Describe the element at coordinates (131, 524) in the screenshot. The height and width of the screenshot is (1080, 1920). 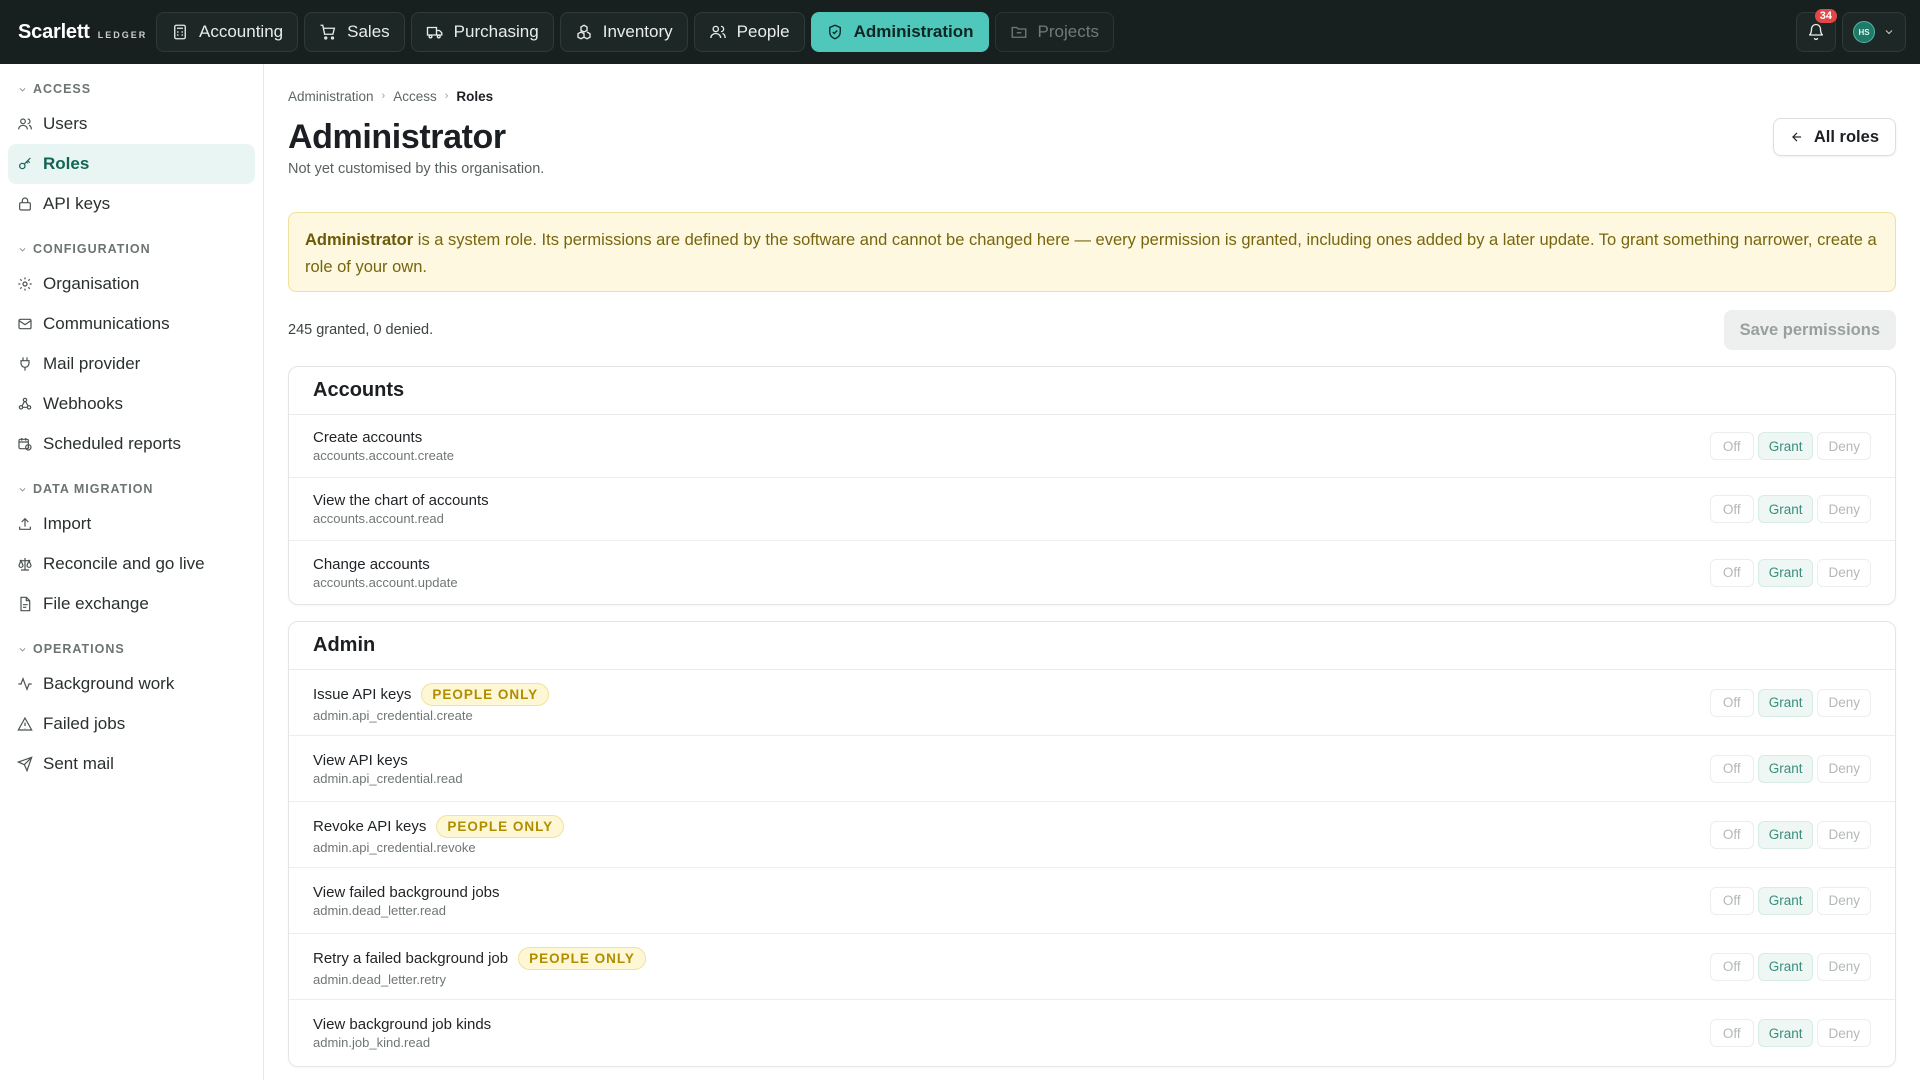
I see `sidebar-item-import: Import` at that location.